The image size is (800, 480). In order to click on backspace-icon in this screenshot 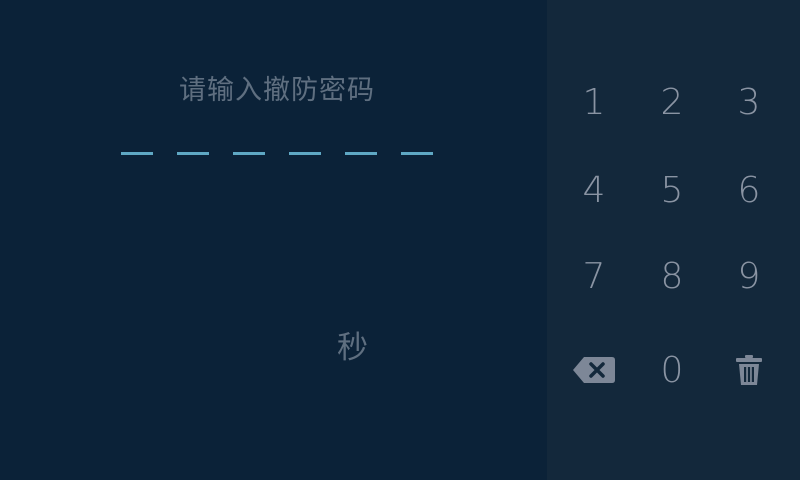, I will do `click(594, 370)`.